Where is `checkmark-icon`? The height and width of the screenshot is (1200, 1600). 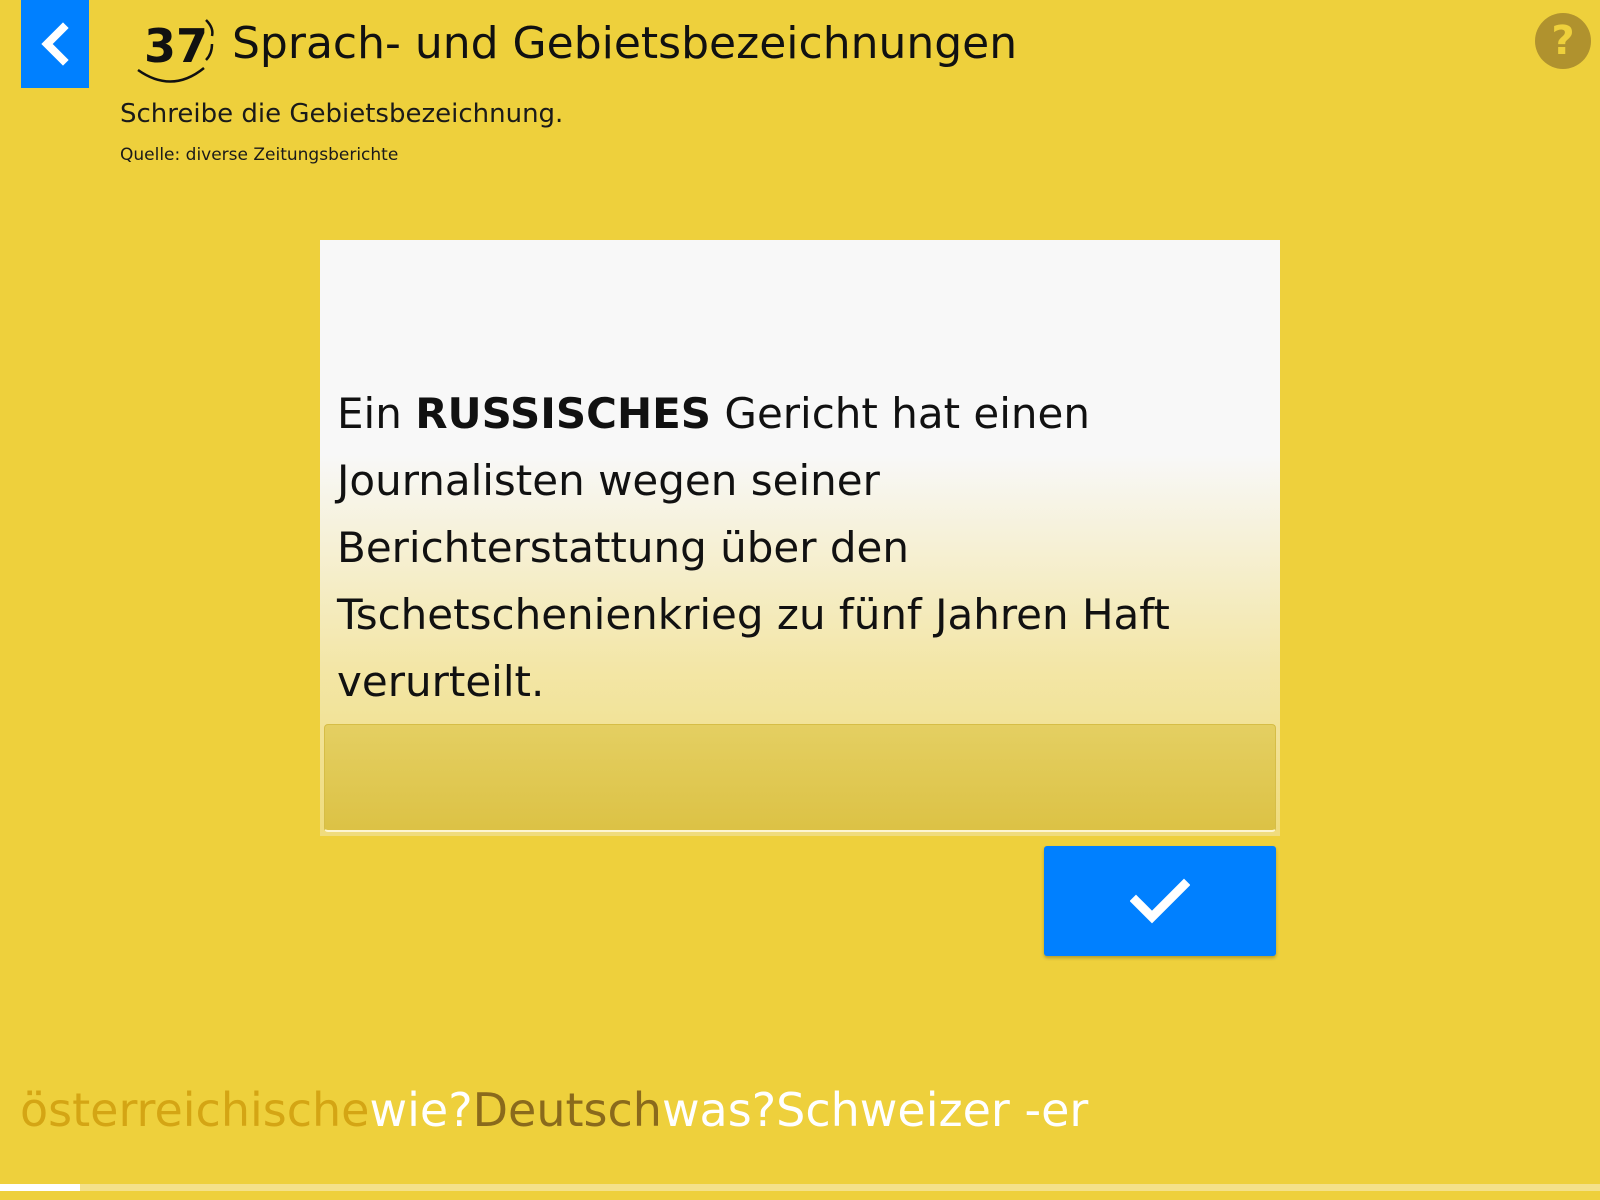
checkmark-icon is located at coordinates (1160, 901).